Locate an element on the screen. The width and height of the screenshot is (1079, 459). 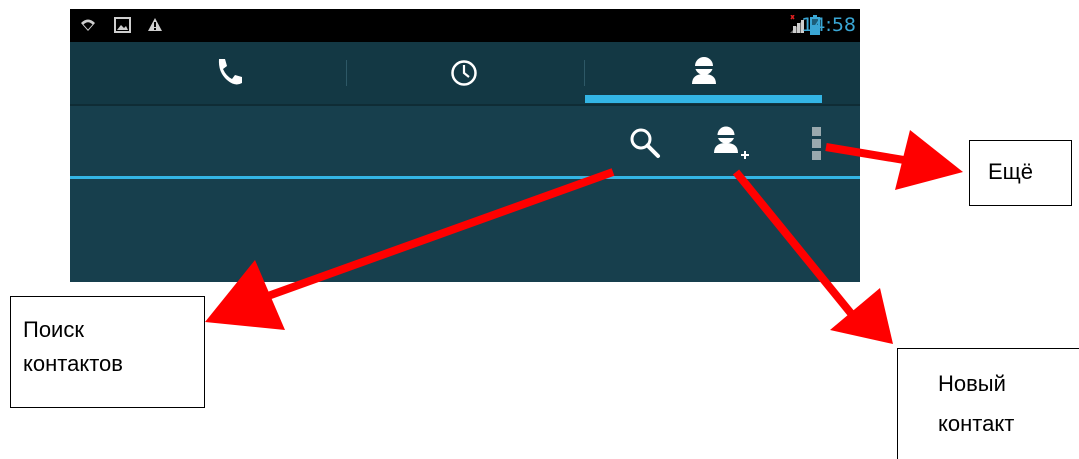
arrow-to-new-contact-label is located at coordinates (812, 256).